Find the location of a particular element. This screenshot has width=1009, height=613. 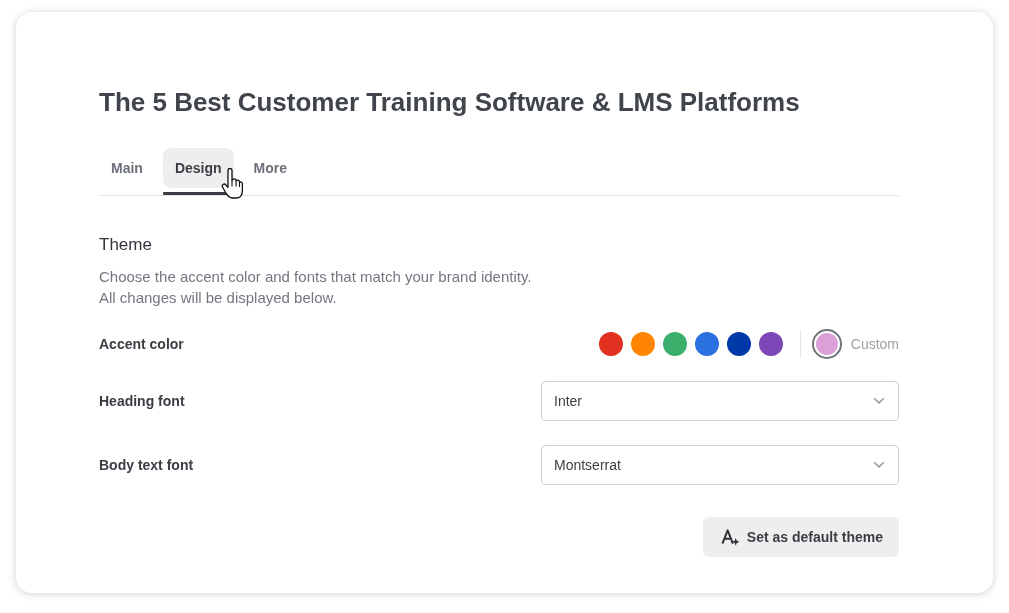

hand-cursor-icon is located at coordinates (231, 183).